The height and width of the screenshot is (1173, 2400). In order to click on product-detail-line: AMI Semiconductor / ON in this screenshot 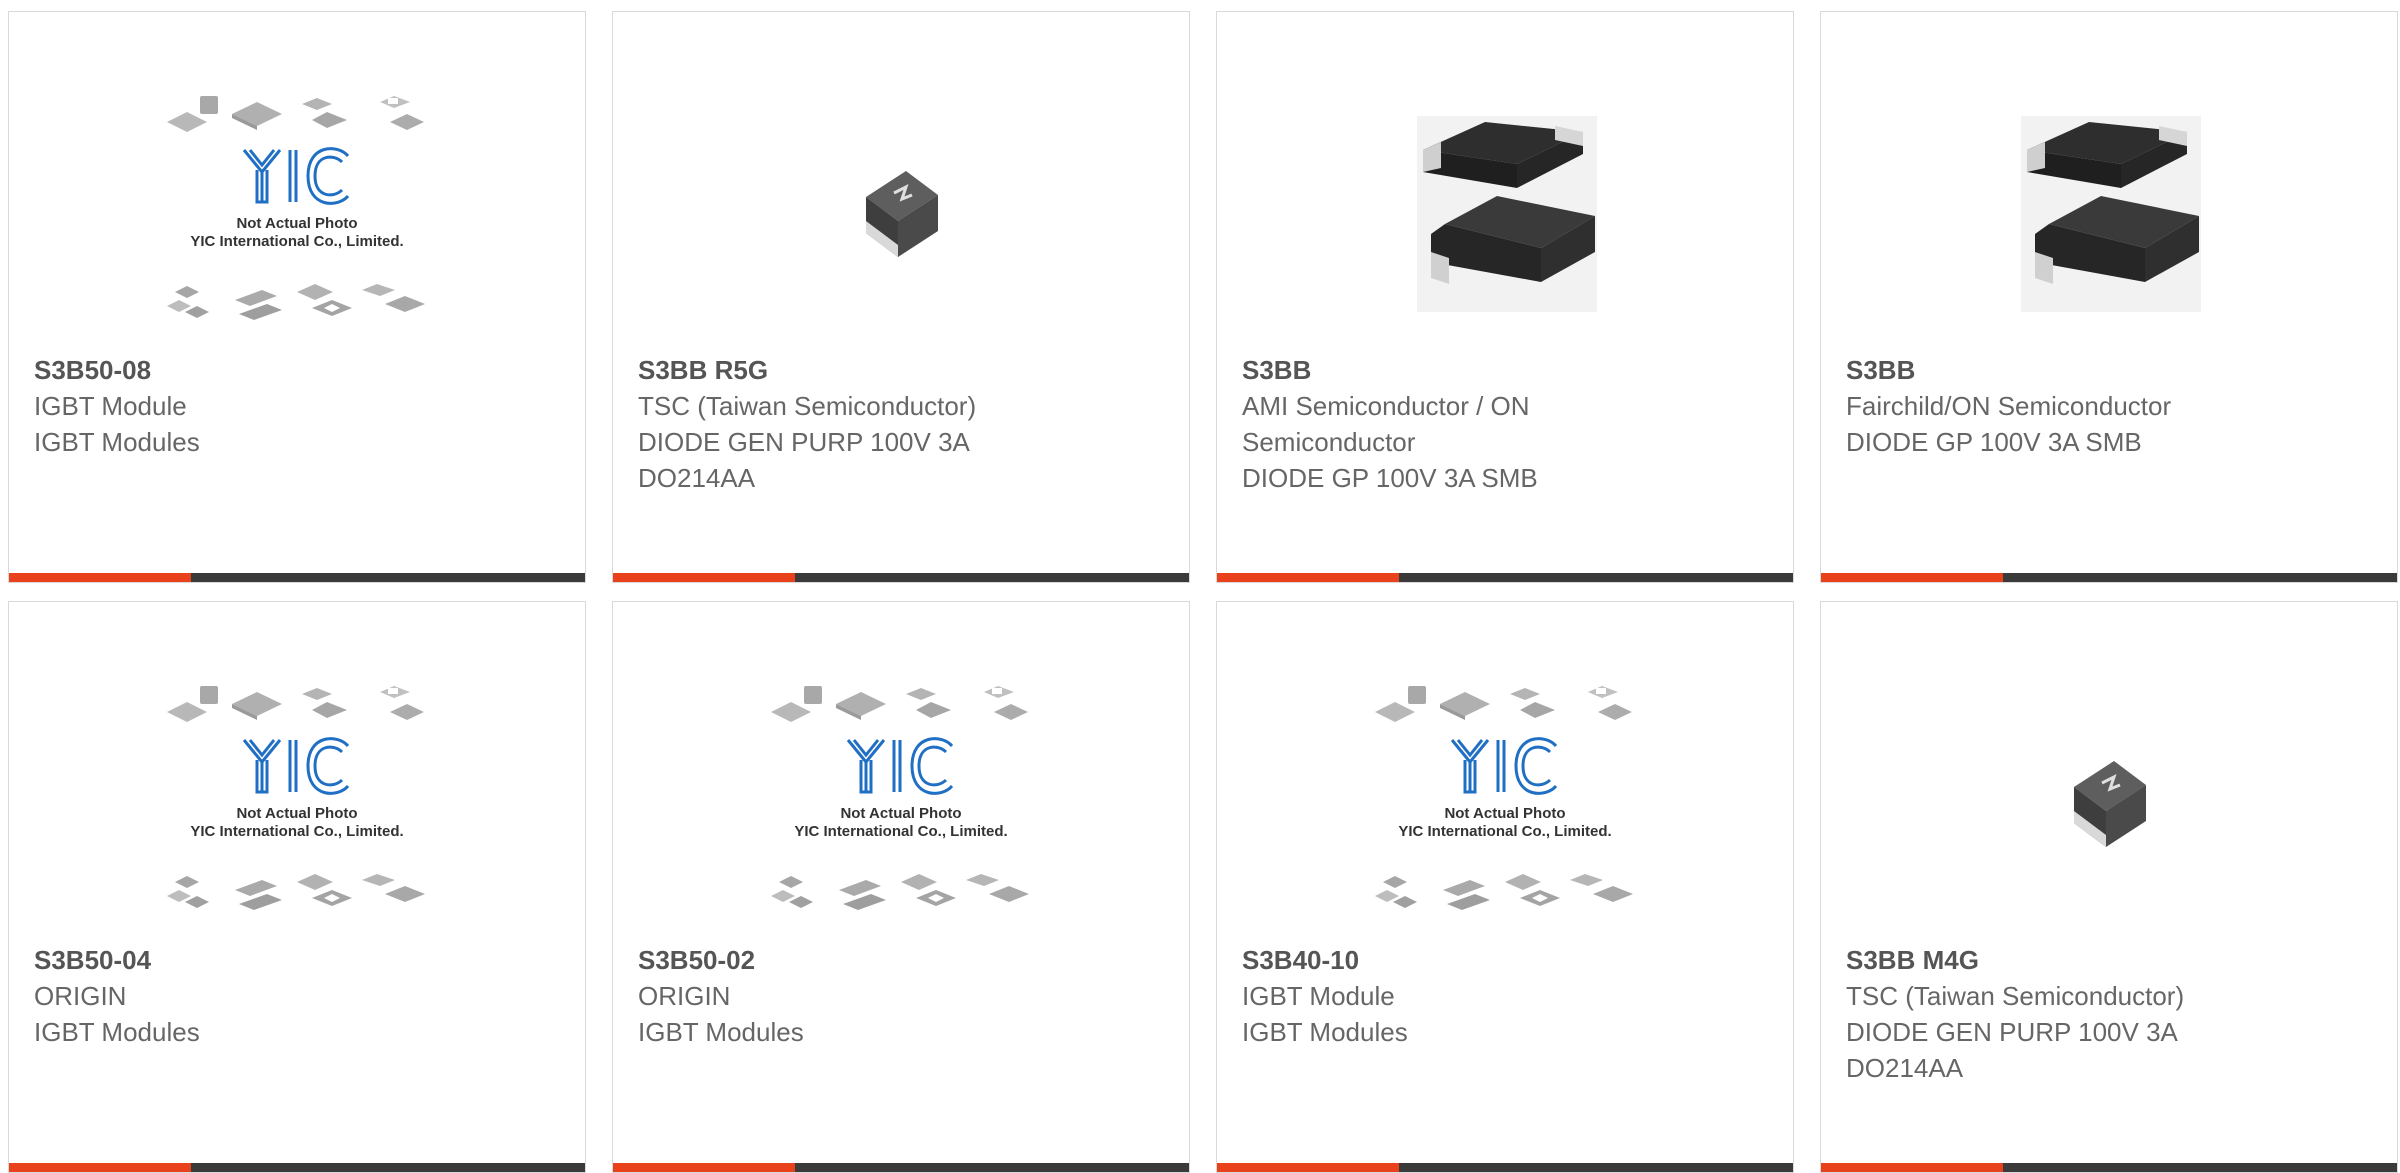, I will do `click(1386, 406)`.